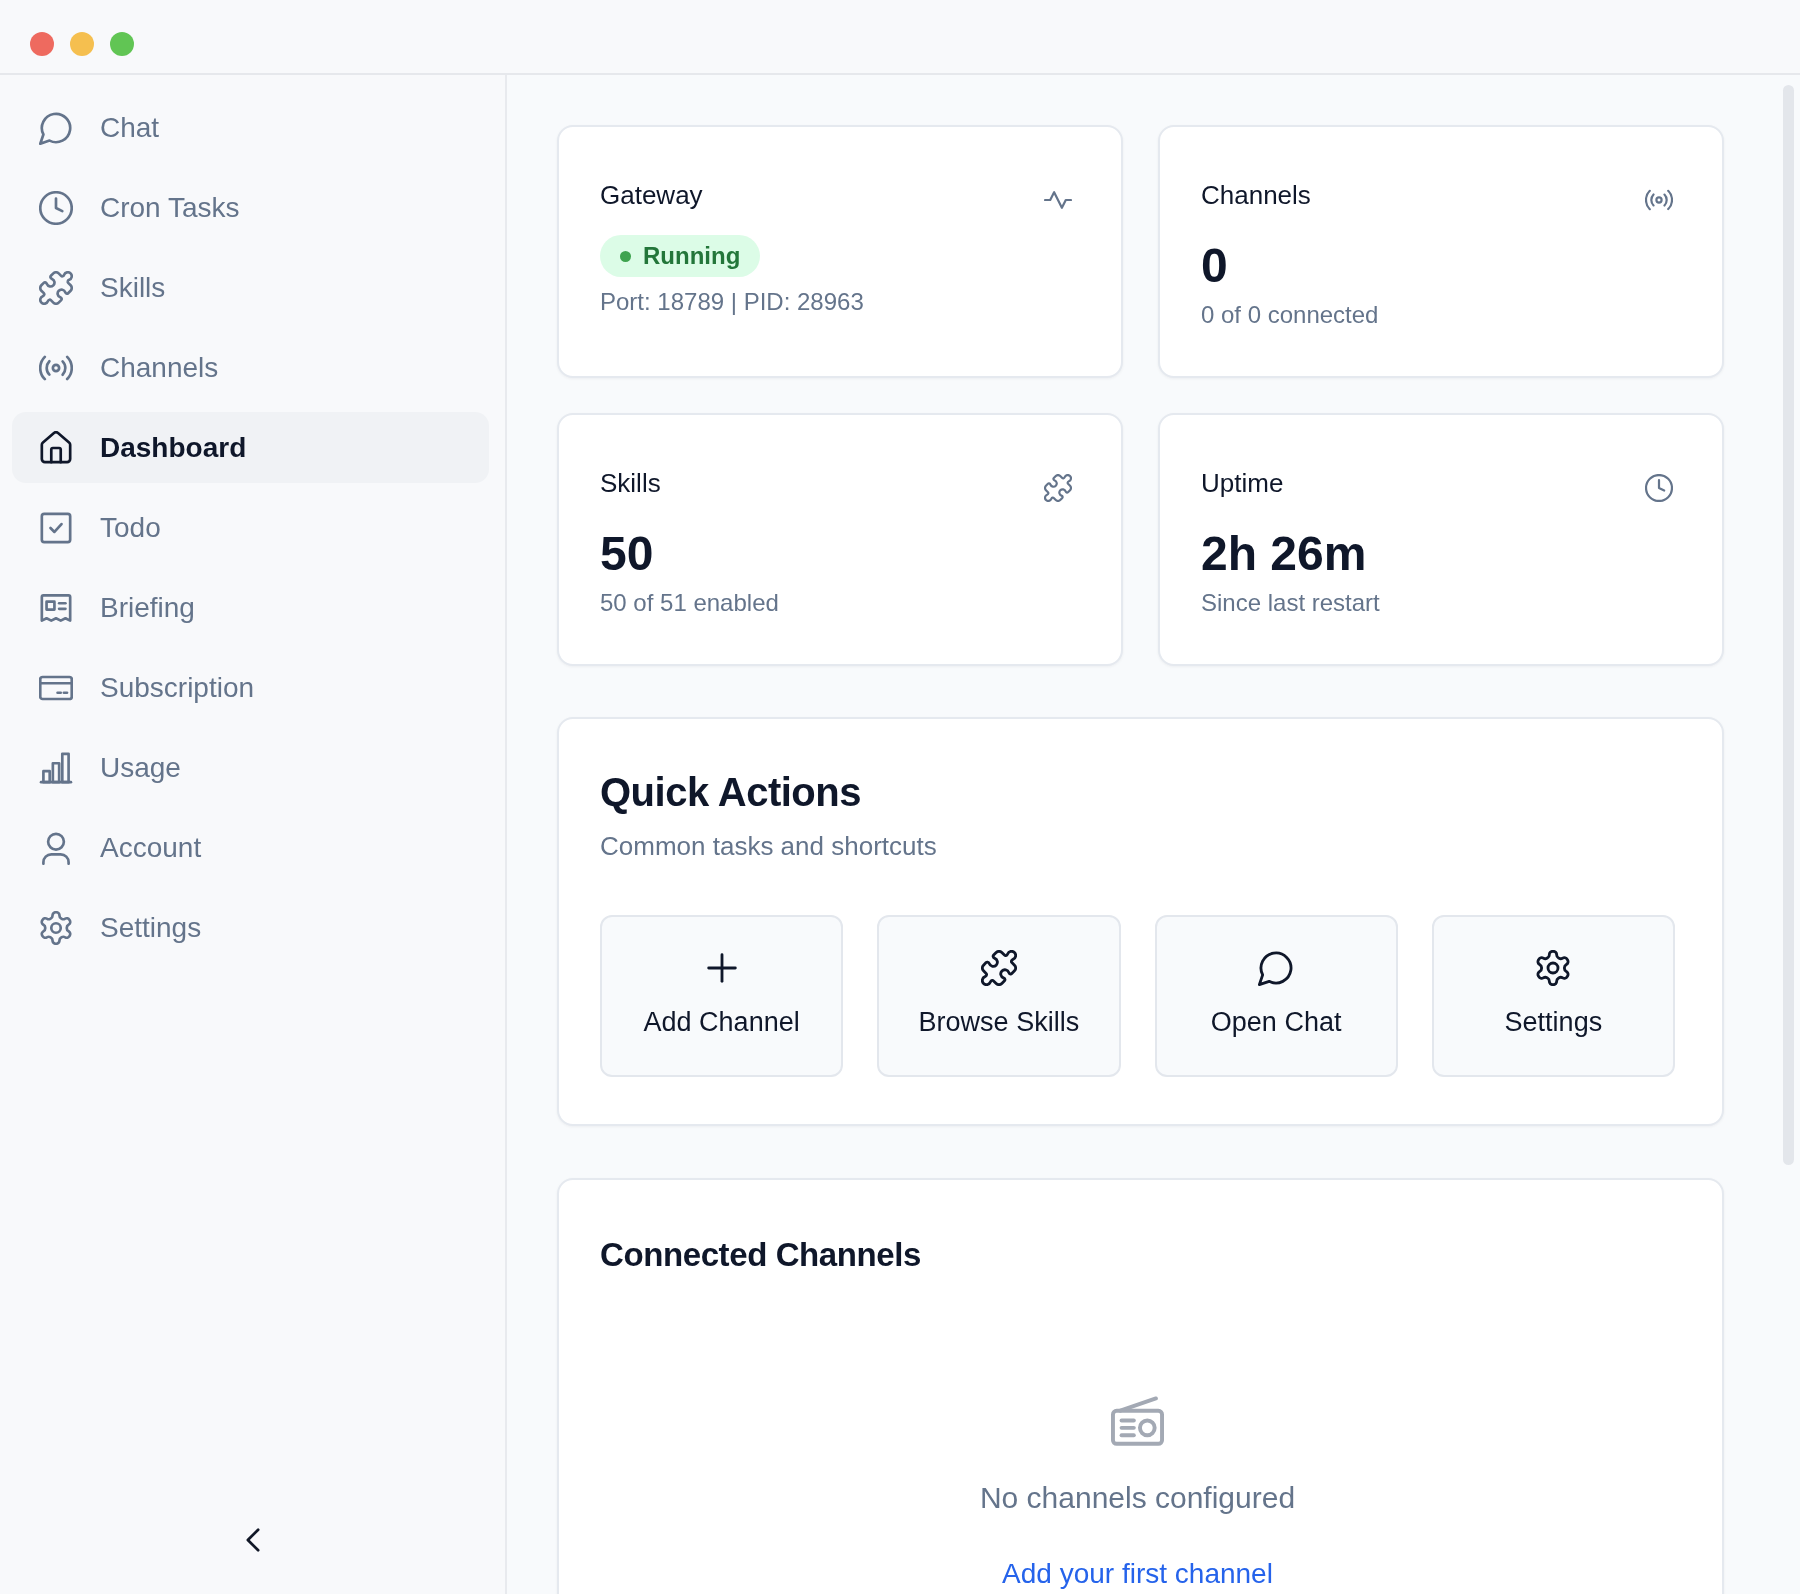 The width and height of the screenshot is (1800, 1594). Describe the element at coordinates (1284, 554) in the screenshot. I see `stat-value: 2h 26m` at that location.